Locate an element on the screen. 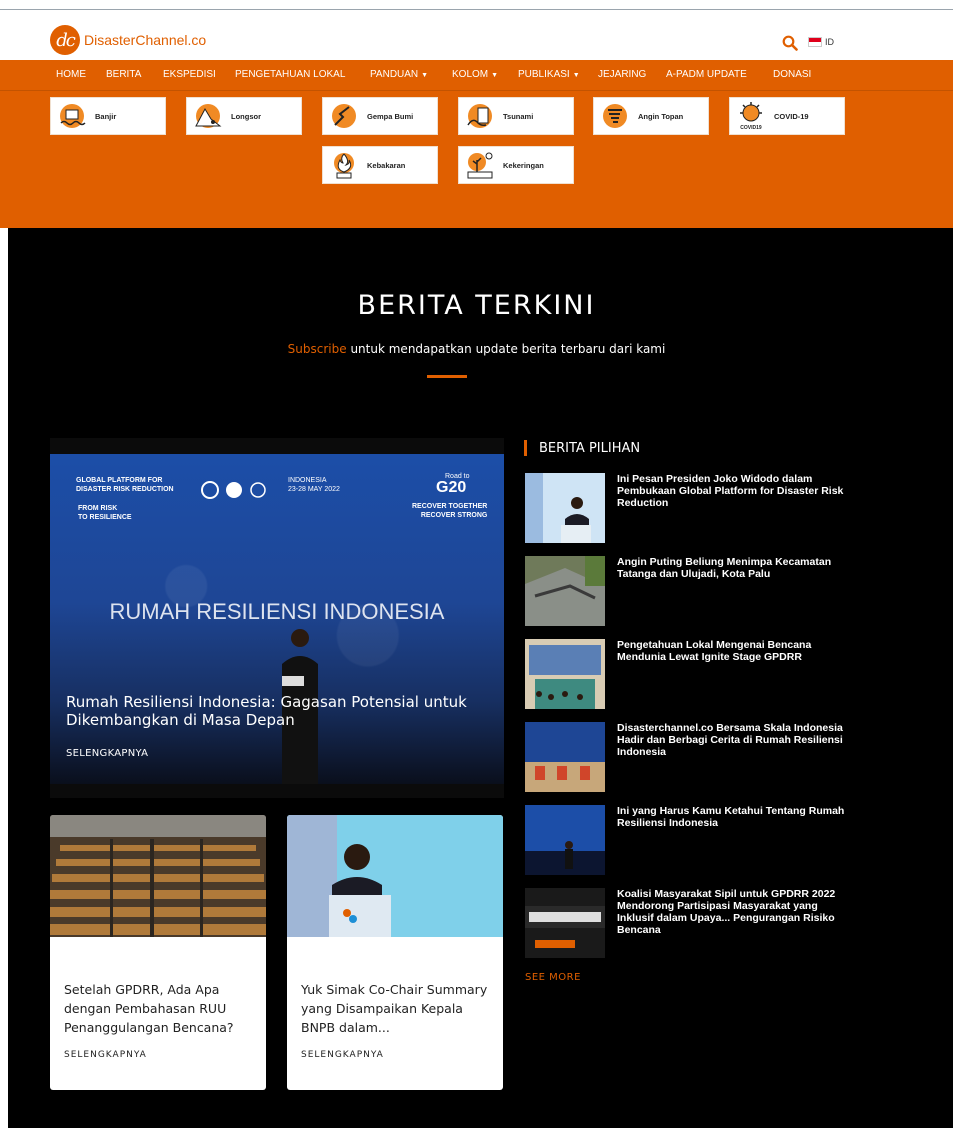 The width and height of the screenshot is (953, 1128). category-longsor: Longsor is located at coordinates (244, 116).